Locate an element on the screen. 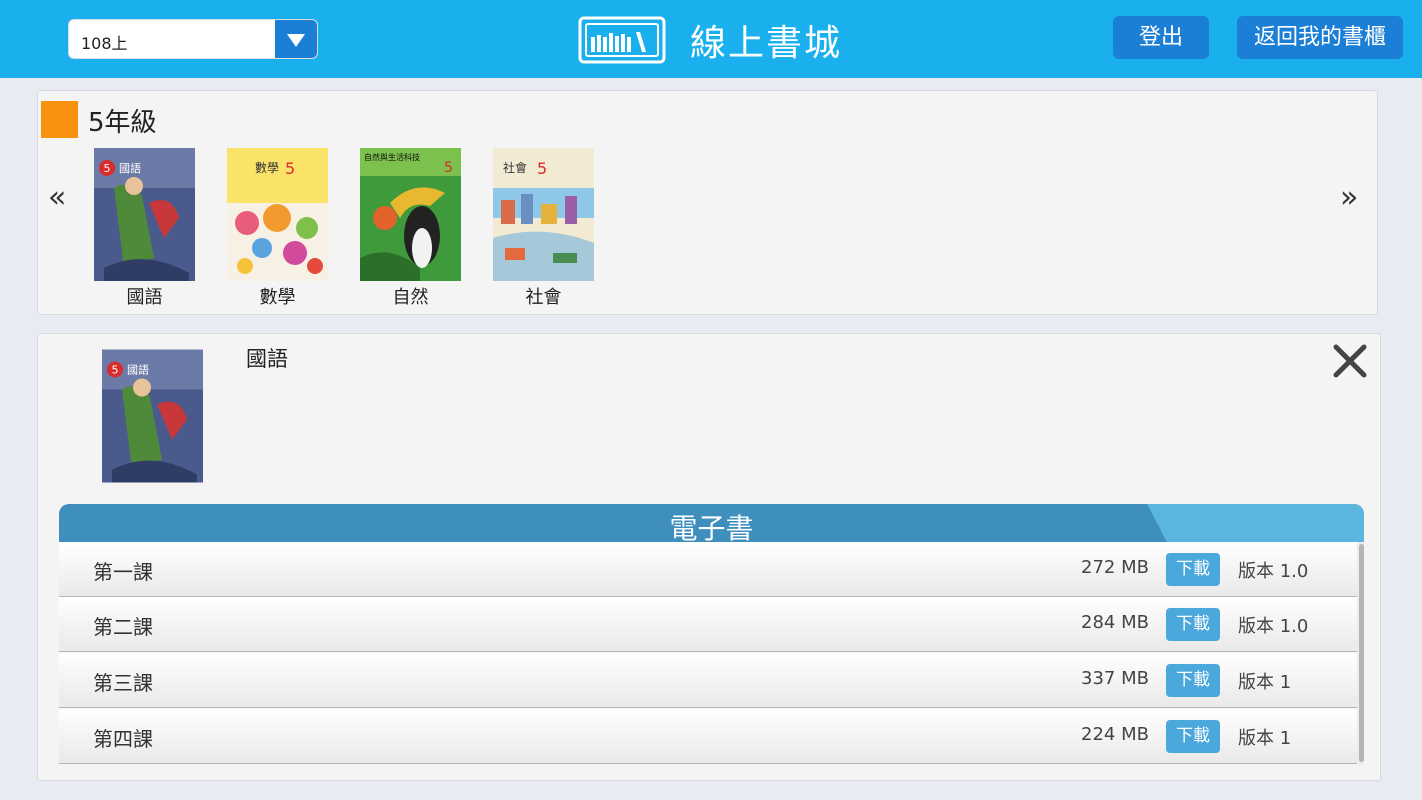 This screenshot has height=800, width=1422. prev-arrow: « is located at coordinates (57, 198).